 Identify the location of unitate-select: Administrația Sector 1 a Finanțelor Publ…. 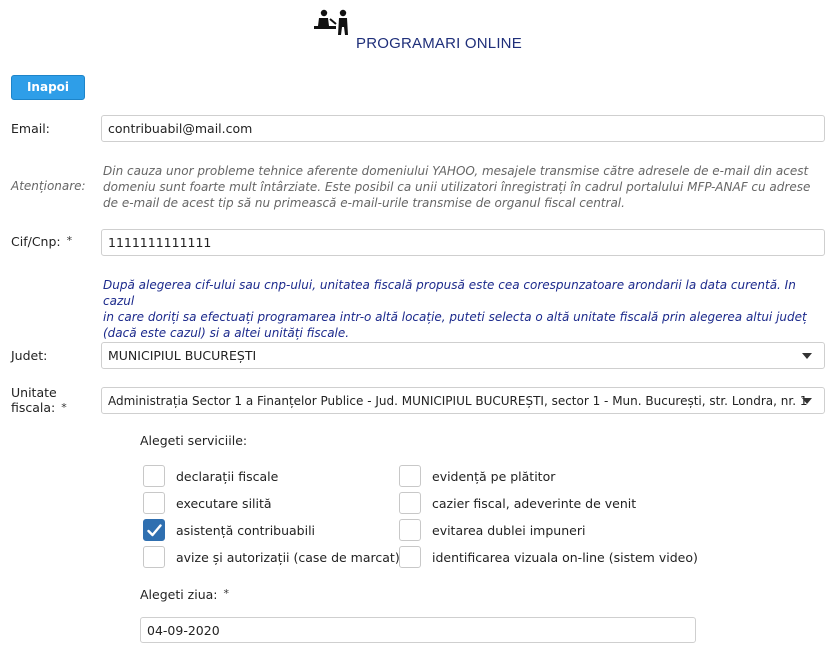
(463, 400).